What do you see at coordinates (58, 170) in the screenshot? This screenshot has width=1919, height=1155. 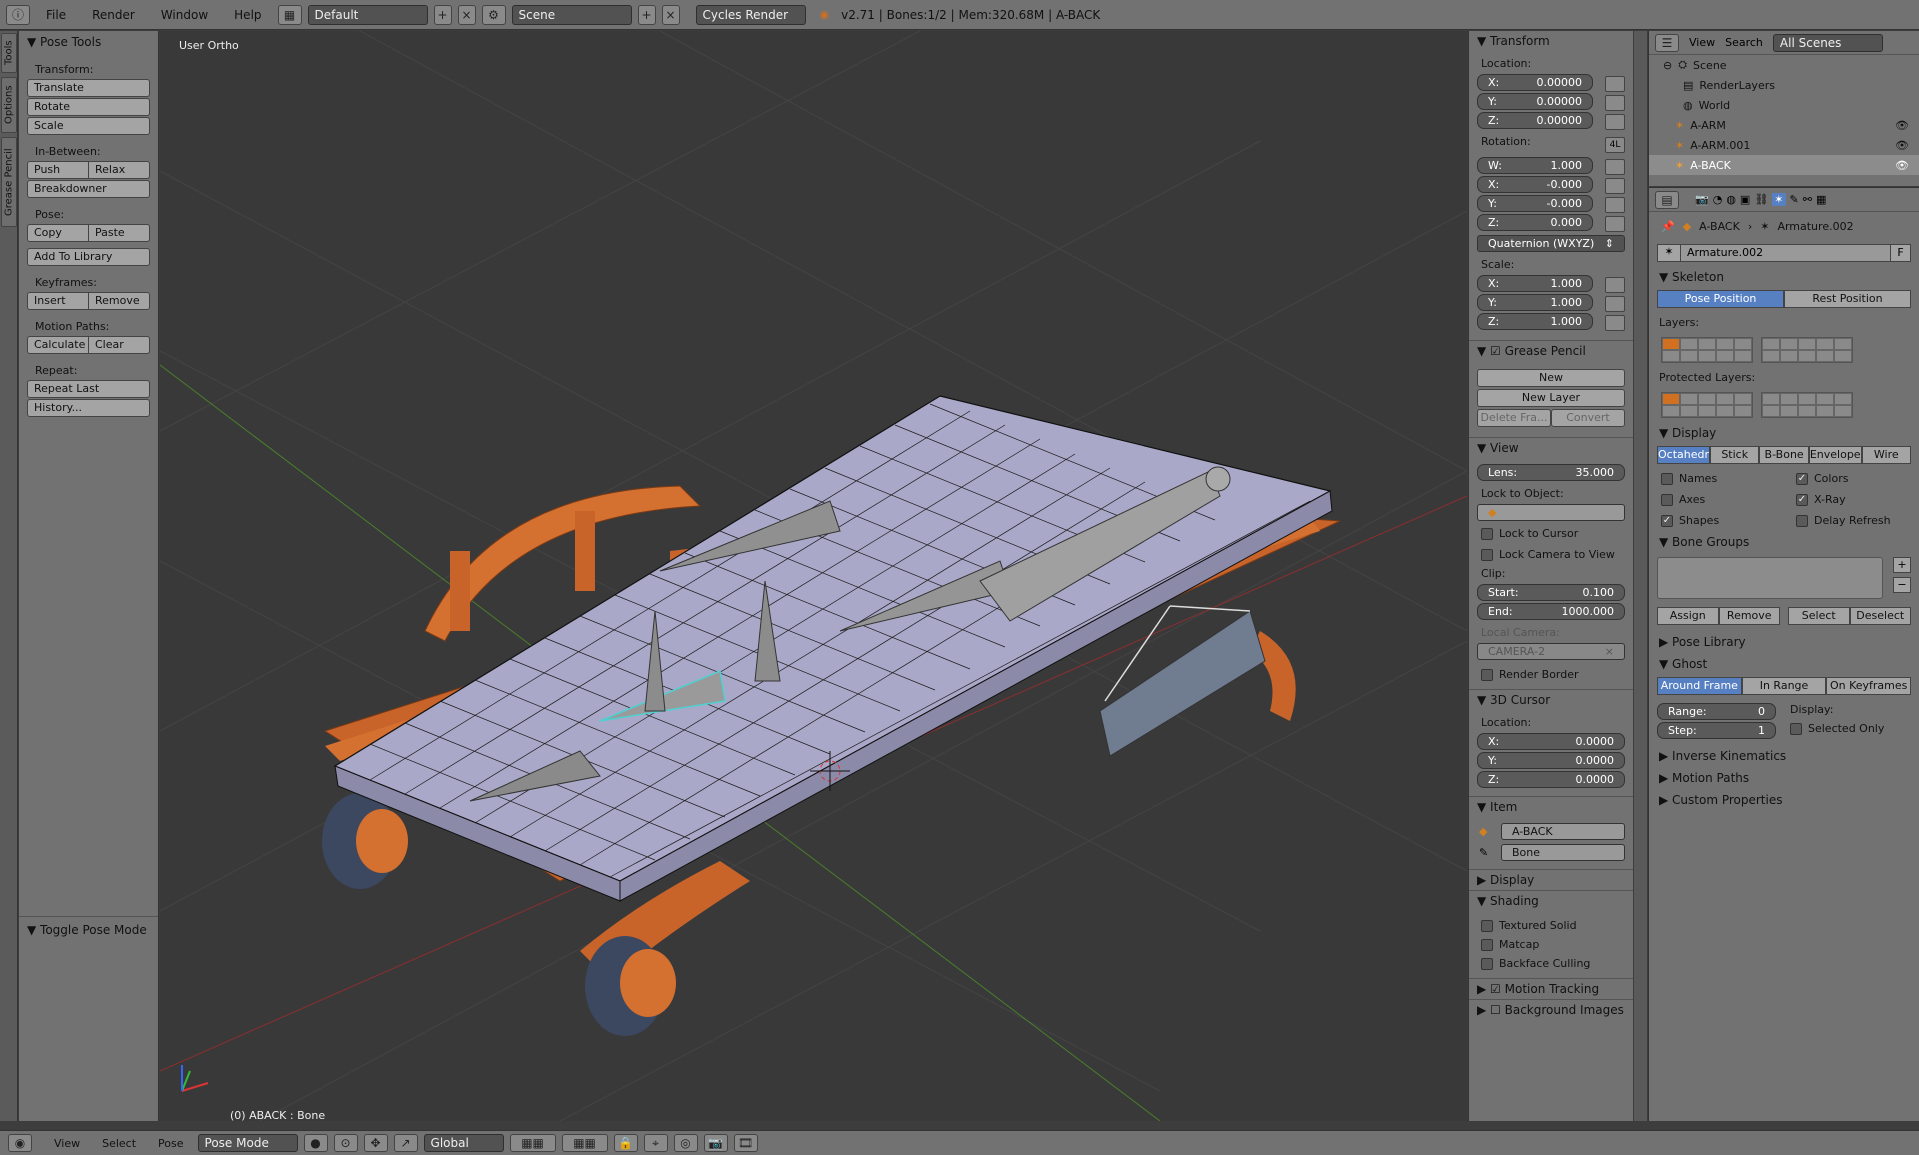 I see `push-button: Push` at bounding box center [58, 170].